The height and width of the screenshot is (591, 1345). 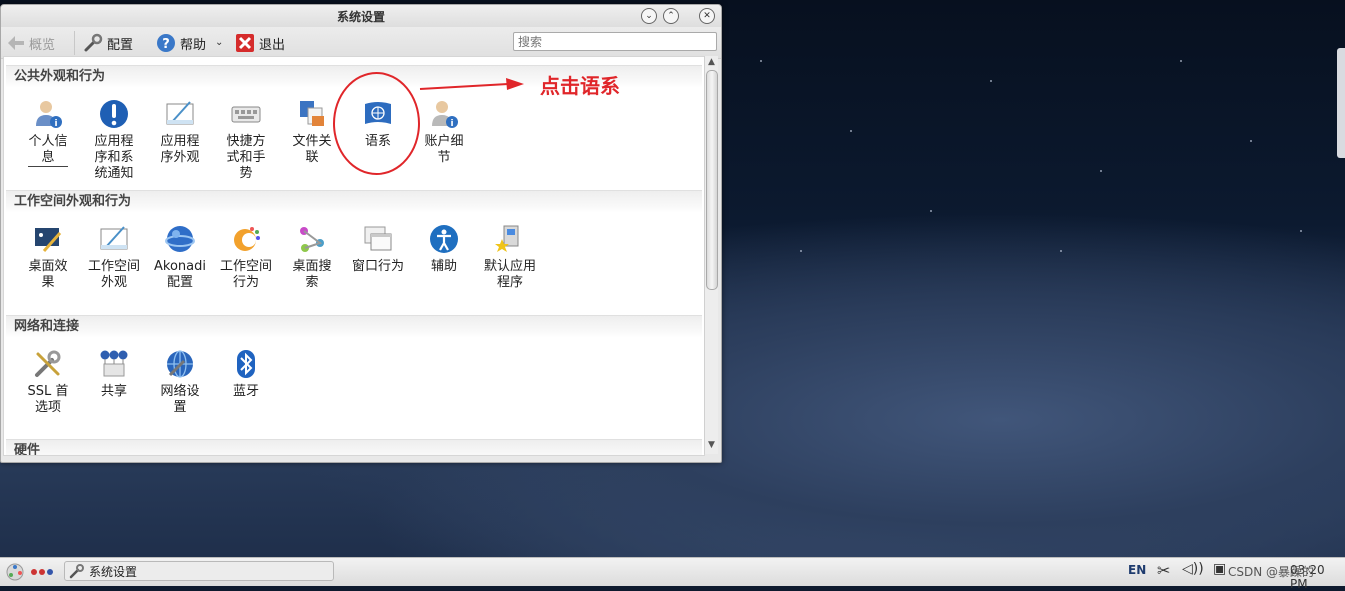 I want to click on notification-icon, so click(x=114, y=114).